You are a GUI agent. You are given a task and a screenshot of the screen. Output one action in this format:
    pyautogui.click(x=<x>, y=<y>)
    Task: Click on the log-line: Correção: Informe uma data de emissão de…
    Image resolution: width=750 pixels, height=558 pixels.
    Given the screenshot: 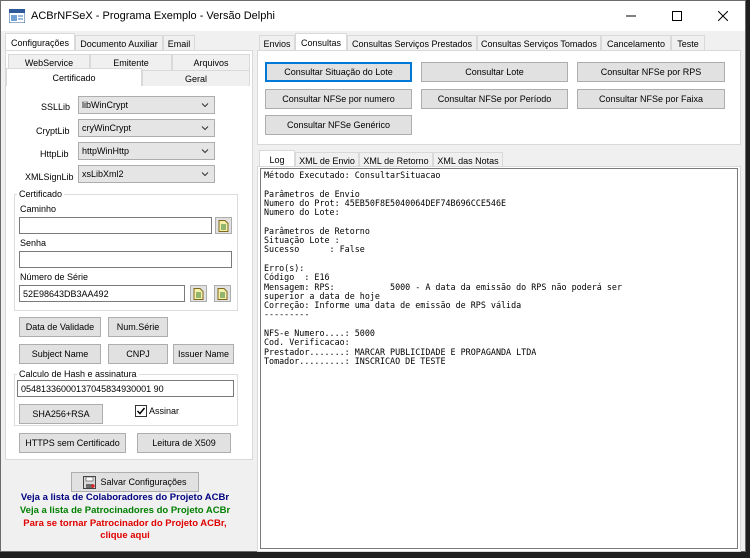 What is the action you would take?
    pyautogui.click(x=393, y=305)
    